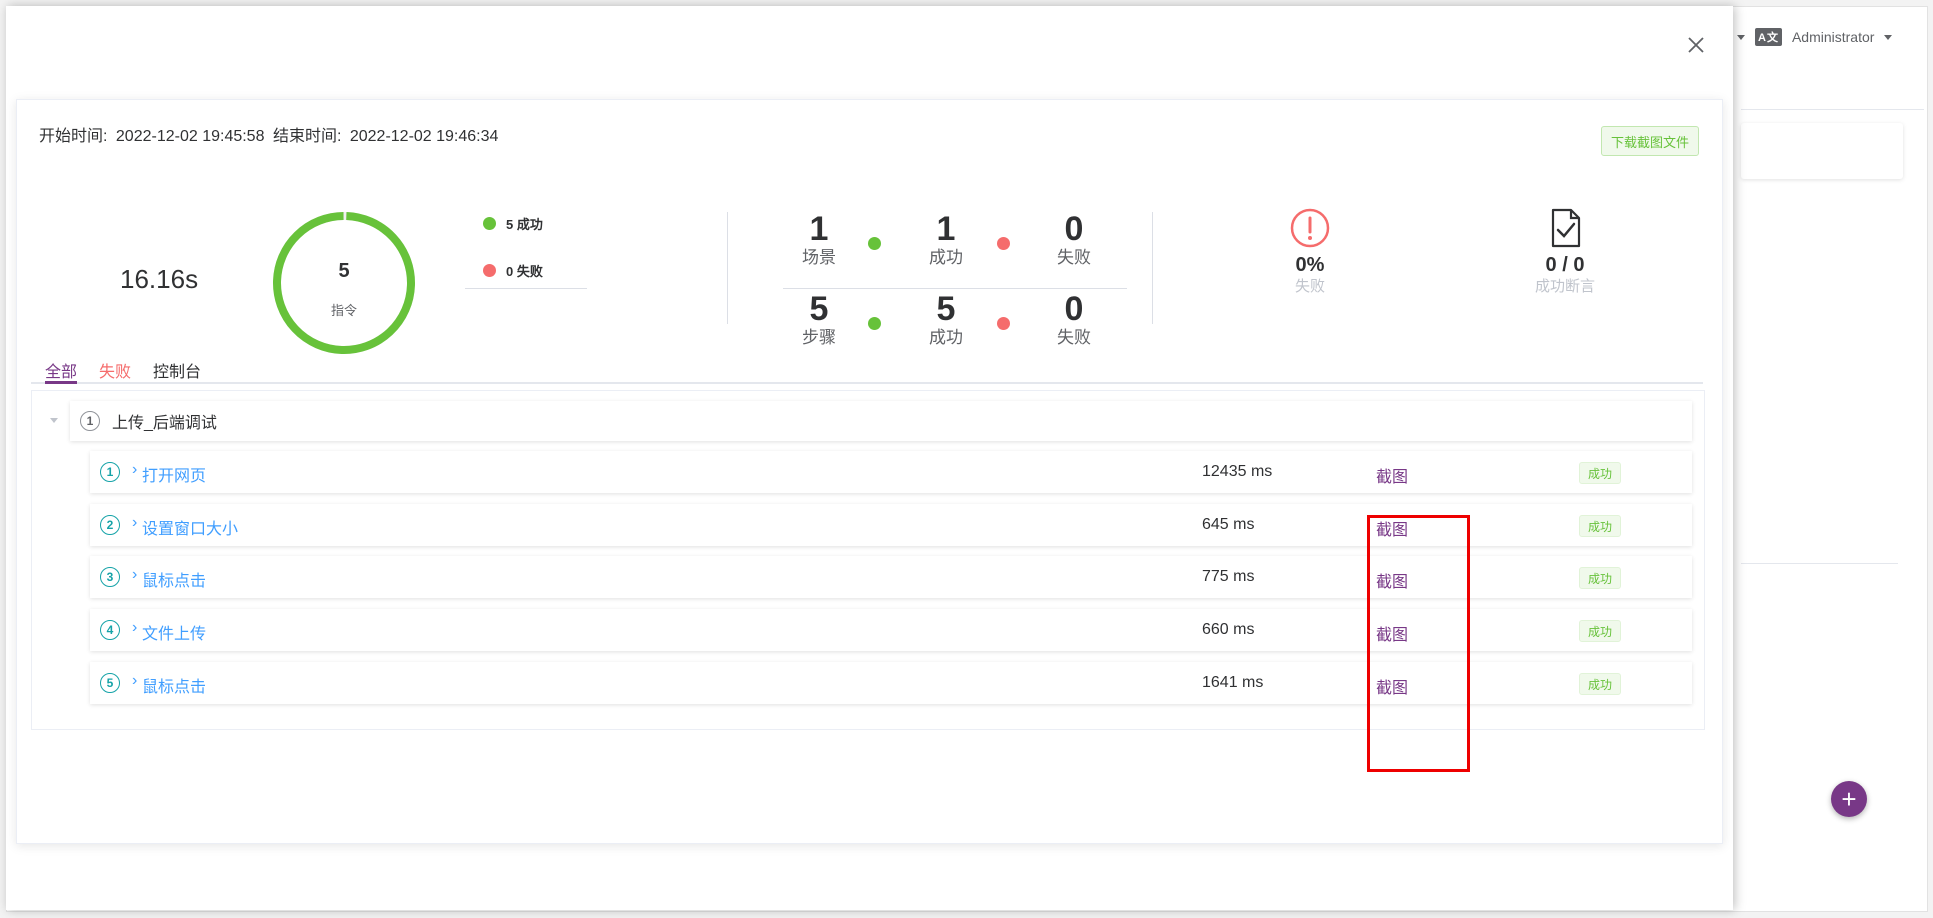 Image resolution: width=1933 pixels, height=918 pixels. Describe the element at coordinates (891, 577) in the screenshot. I see `step-row: 3 › 鼠标点击 775 ms 截图 成功` at that location.